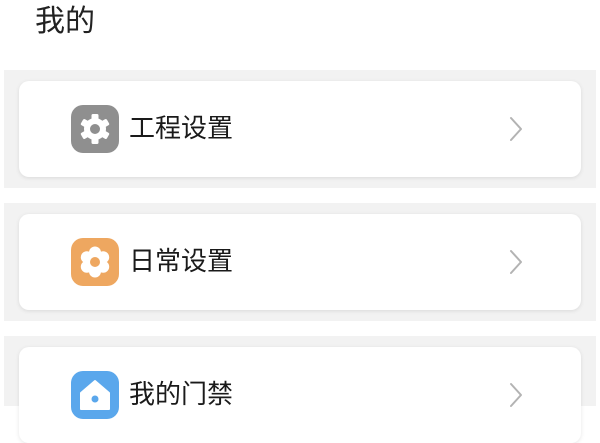 This screenshot has width=600, height=443. I want to click on page-title: 我的, so click(65, 21).